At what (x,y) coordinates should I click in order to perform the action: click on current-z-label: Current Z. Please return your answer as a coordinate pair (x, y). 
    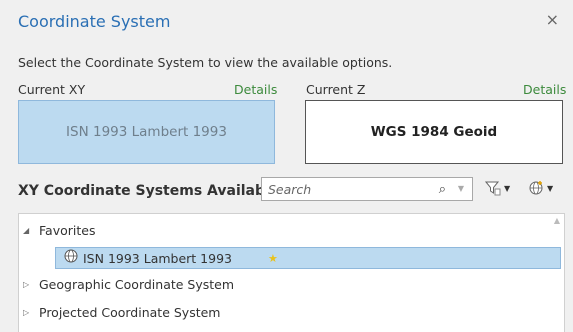
    Looking at the image, I should click on (336, 89).